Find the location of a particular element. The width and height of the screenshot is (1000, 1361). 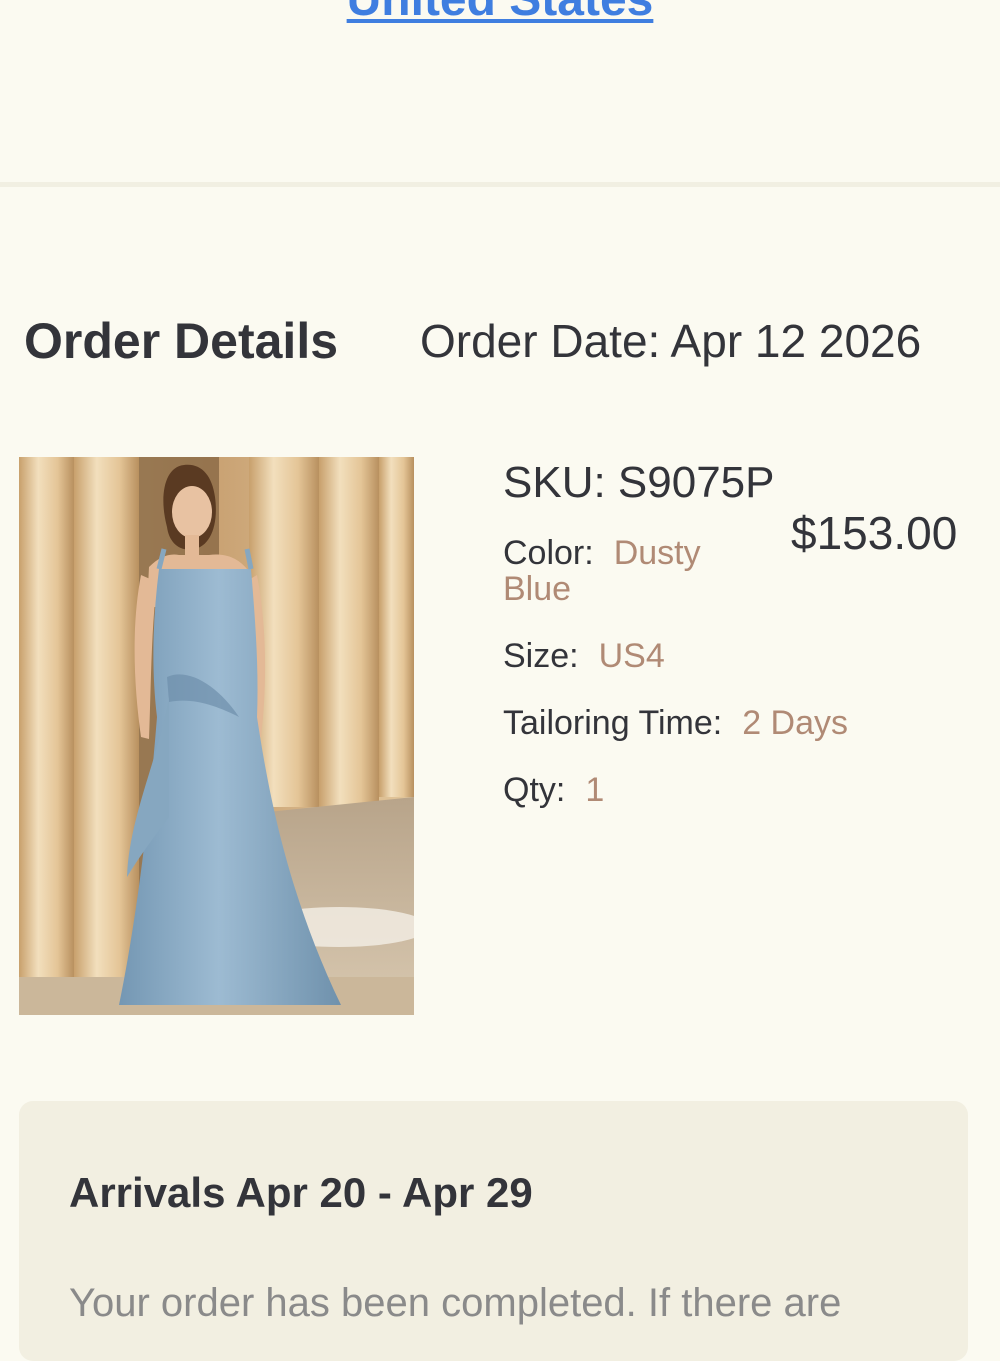

qty-label: Qty: is located at coordinates (534, 790).